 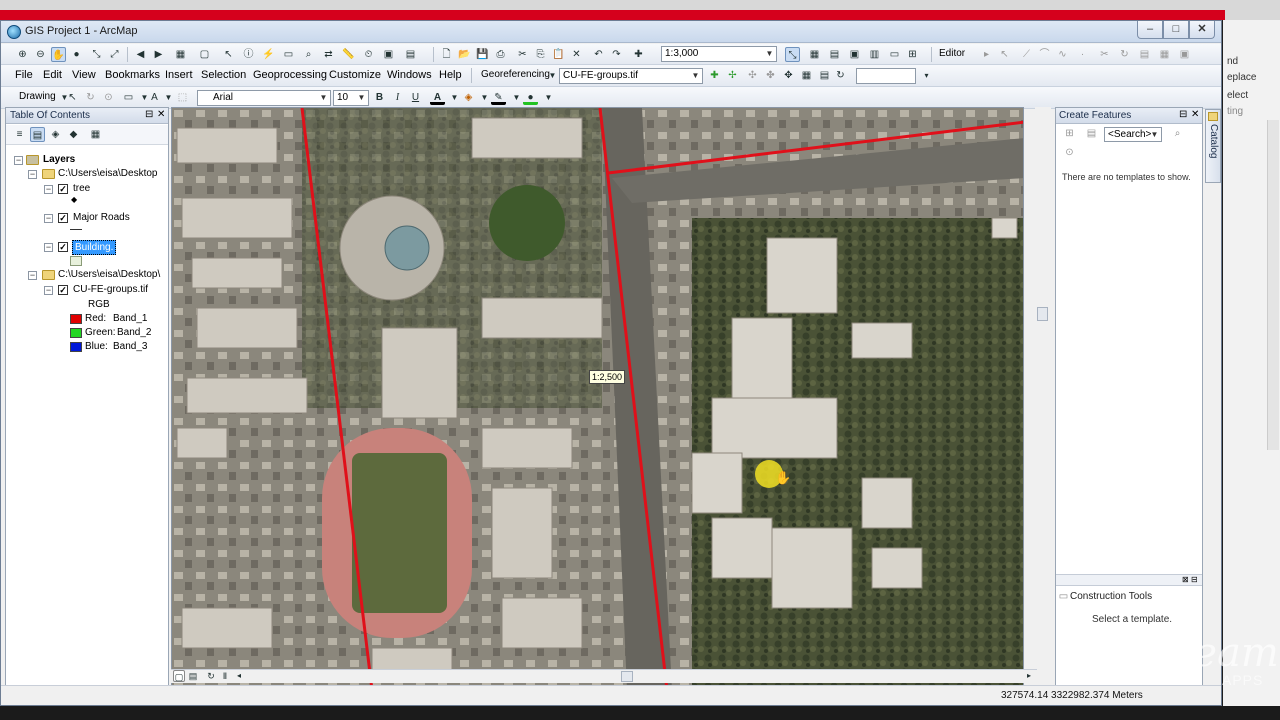 I want to click on delete-link-icon: ✥, so click(x=788, y=75).